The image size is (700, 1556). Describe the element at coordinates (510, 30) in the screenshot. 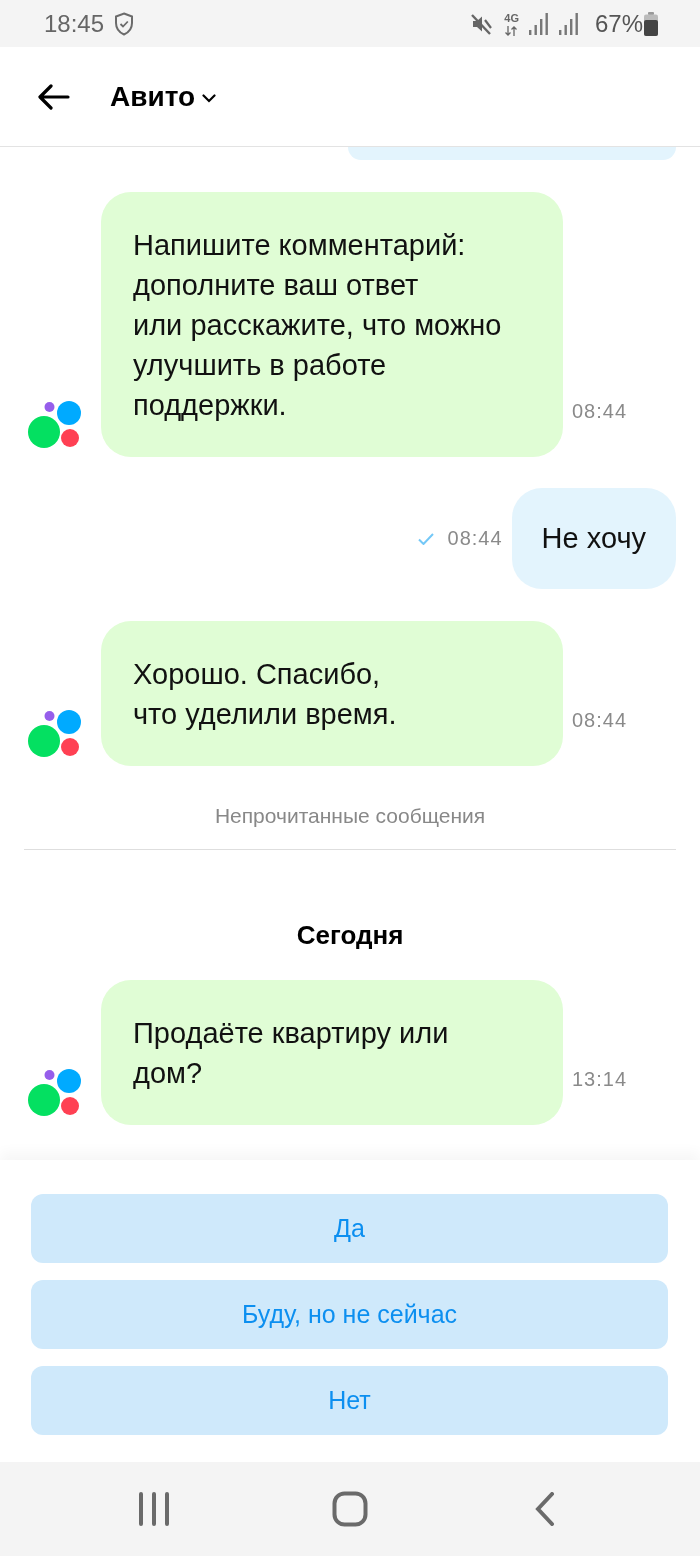

I see `data-arrows-icon` at that location.